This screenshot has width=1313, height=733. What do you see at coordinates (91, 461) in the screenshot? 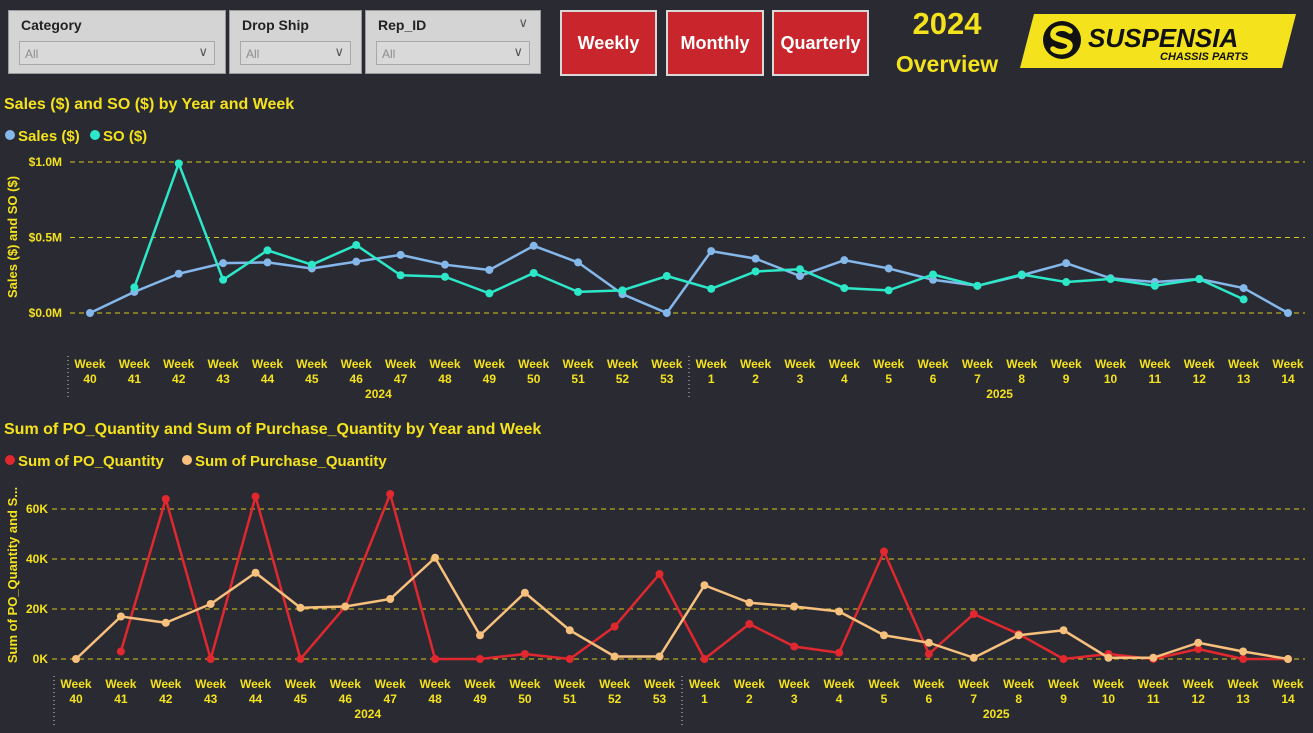
I see `legend-label-po-quantity: Sum of PO_Quantity` at bounding box center [91, 461].